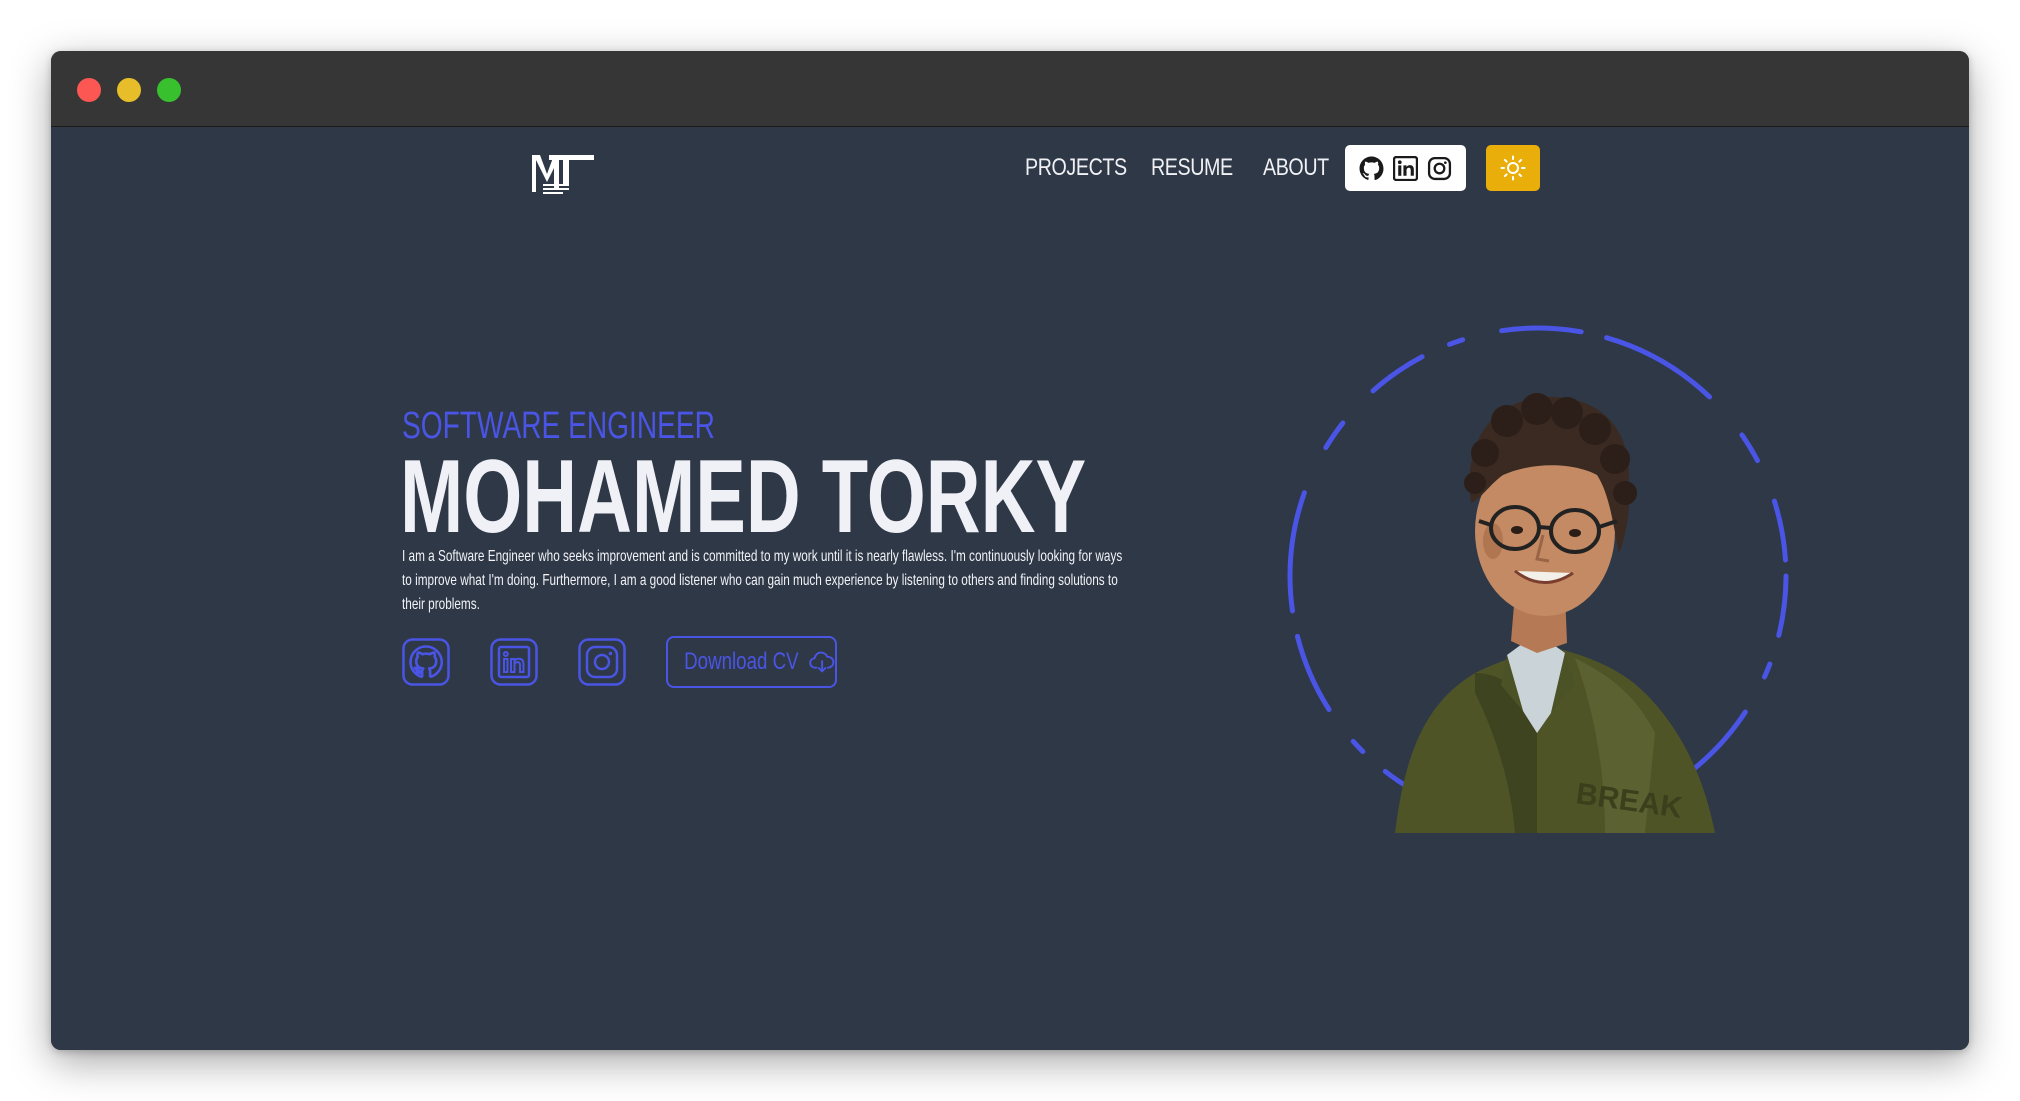  I want to click on profile-photo: BREAK, so click(1538, 579).